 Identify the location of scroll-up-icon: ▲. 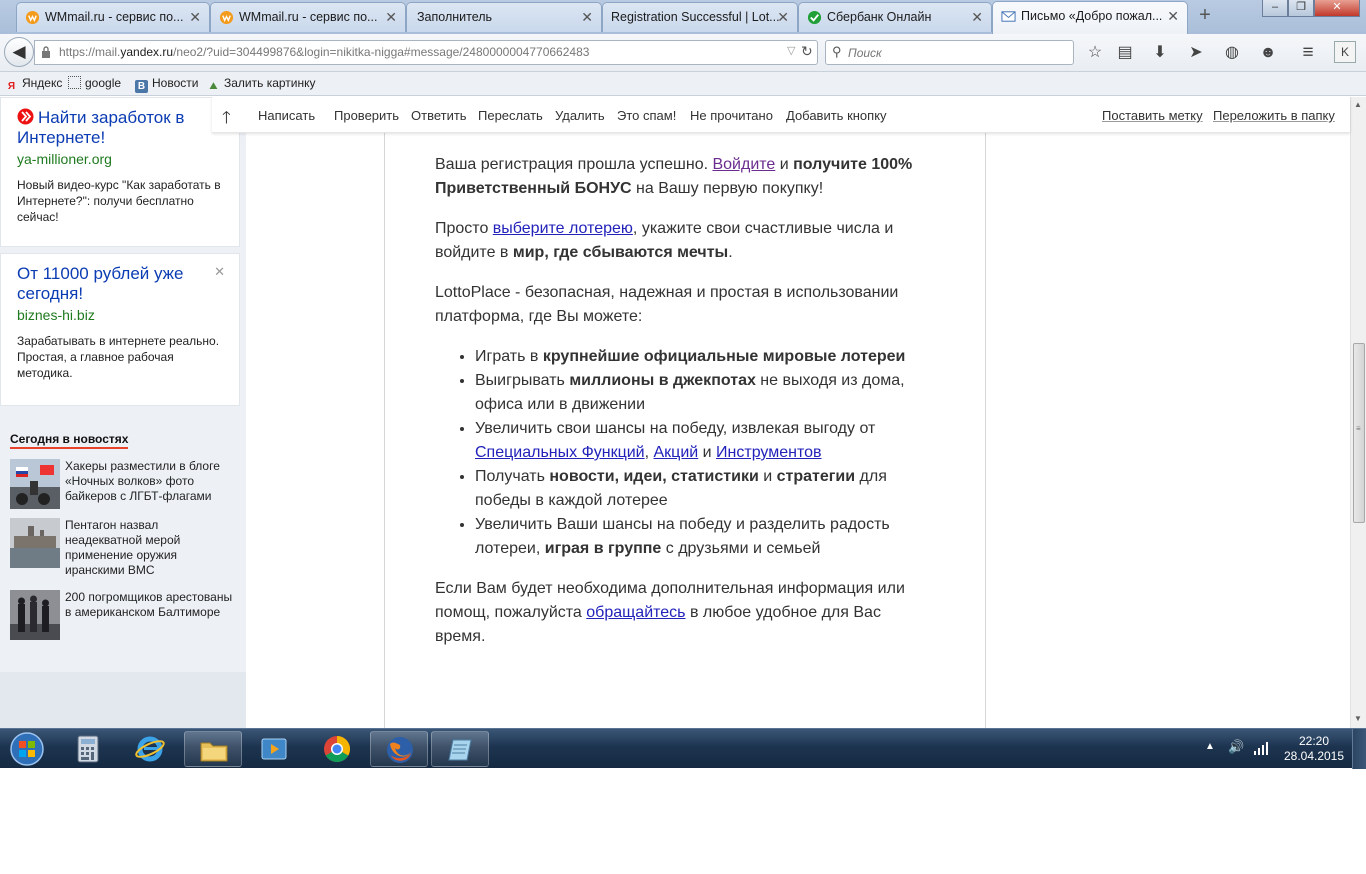
(1358, 104).